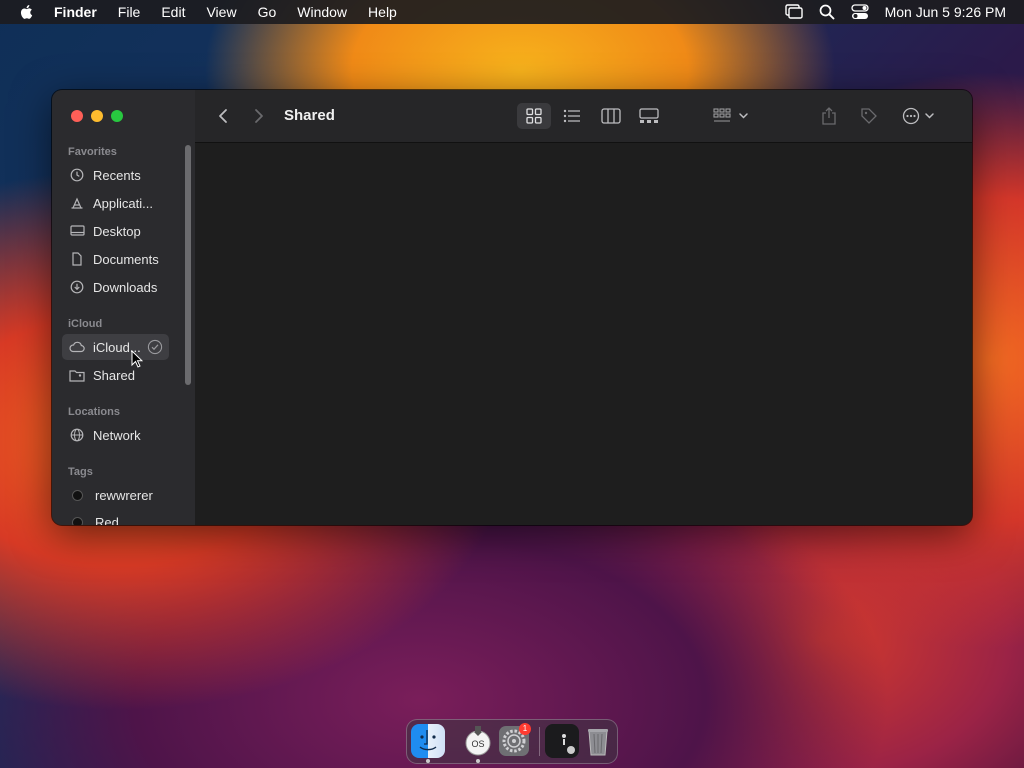 Image resolution: width=1024 pixels, height=768 pixels. What do you see at coordinates (598, 741) in the screenshot?
I see `trash-icon` at bounding box center [598, 741].